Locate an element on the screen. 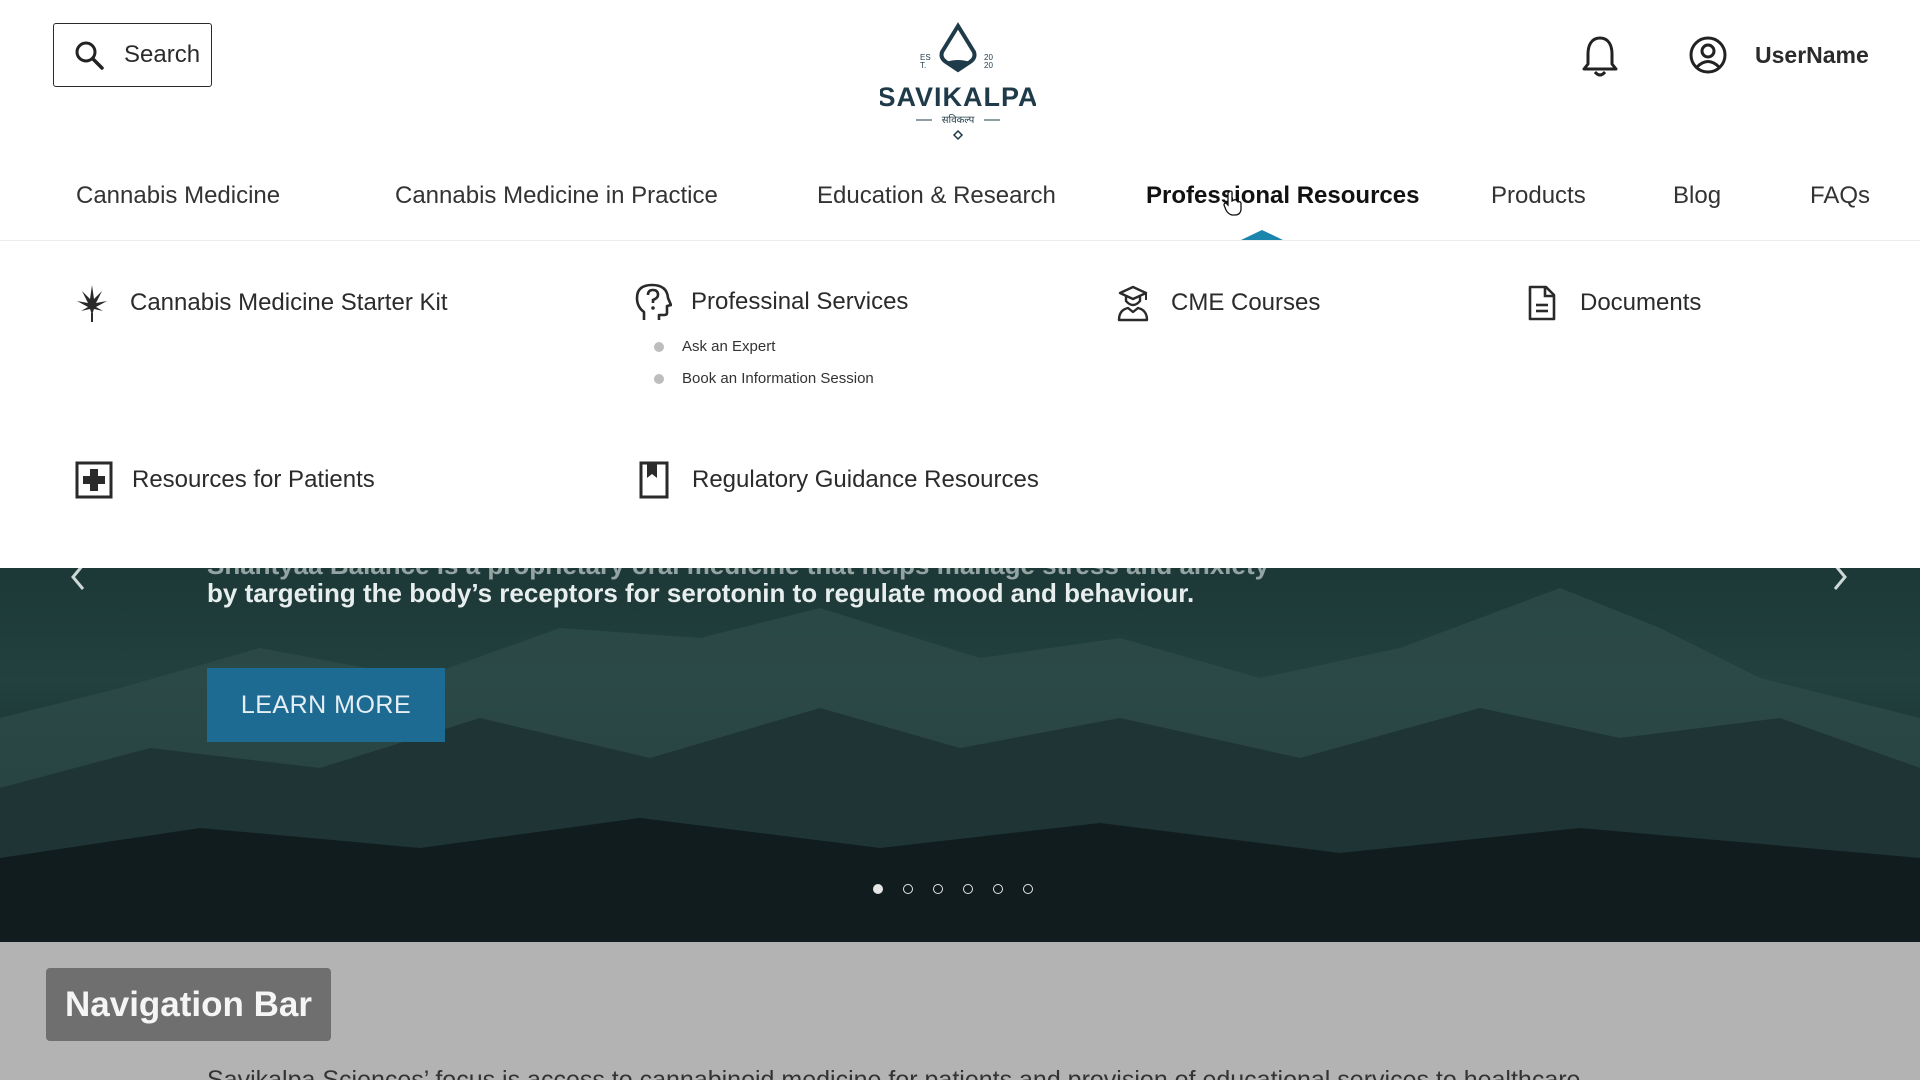  dropdown-item-starter-kit: Cannabis Medicine Starter Kit is located at coordinates (259, 303).